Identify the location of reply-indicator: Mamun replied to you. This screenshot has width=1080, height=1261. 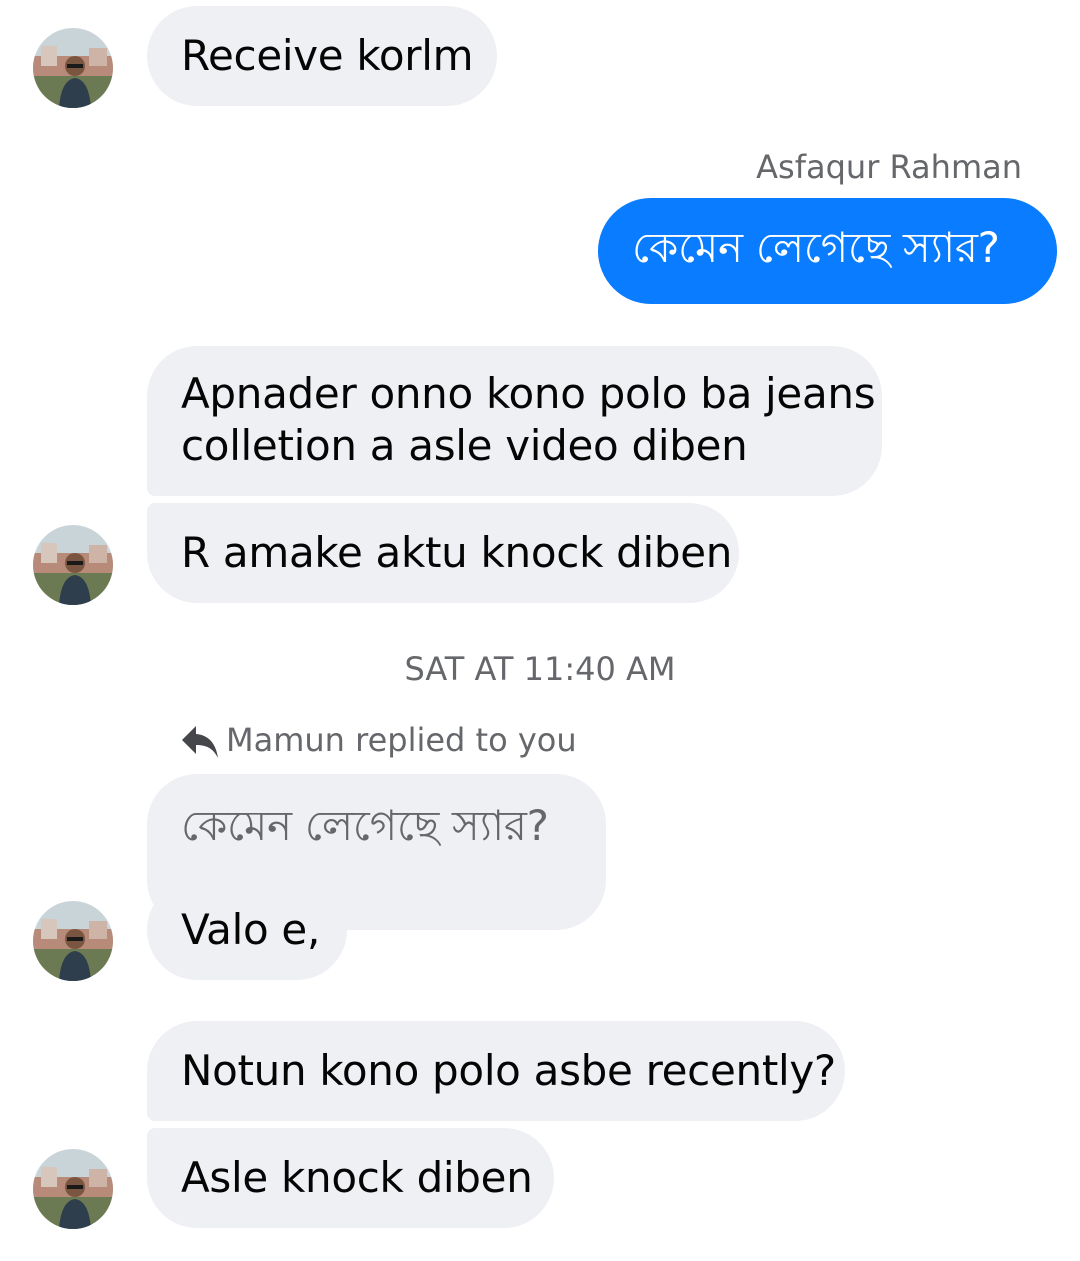
(378, 740).